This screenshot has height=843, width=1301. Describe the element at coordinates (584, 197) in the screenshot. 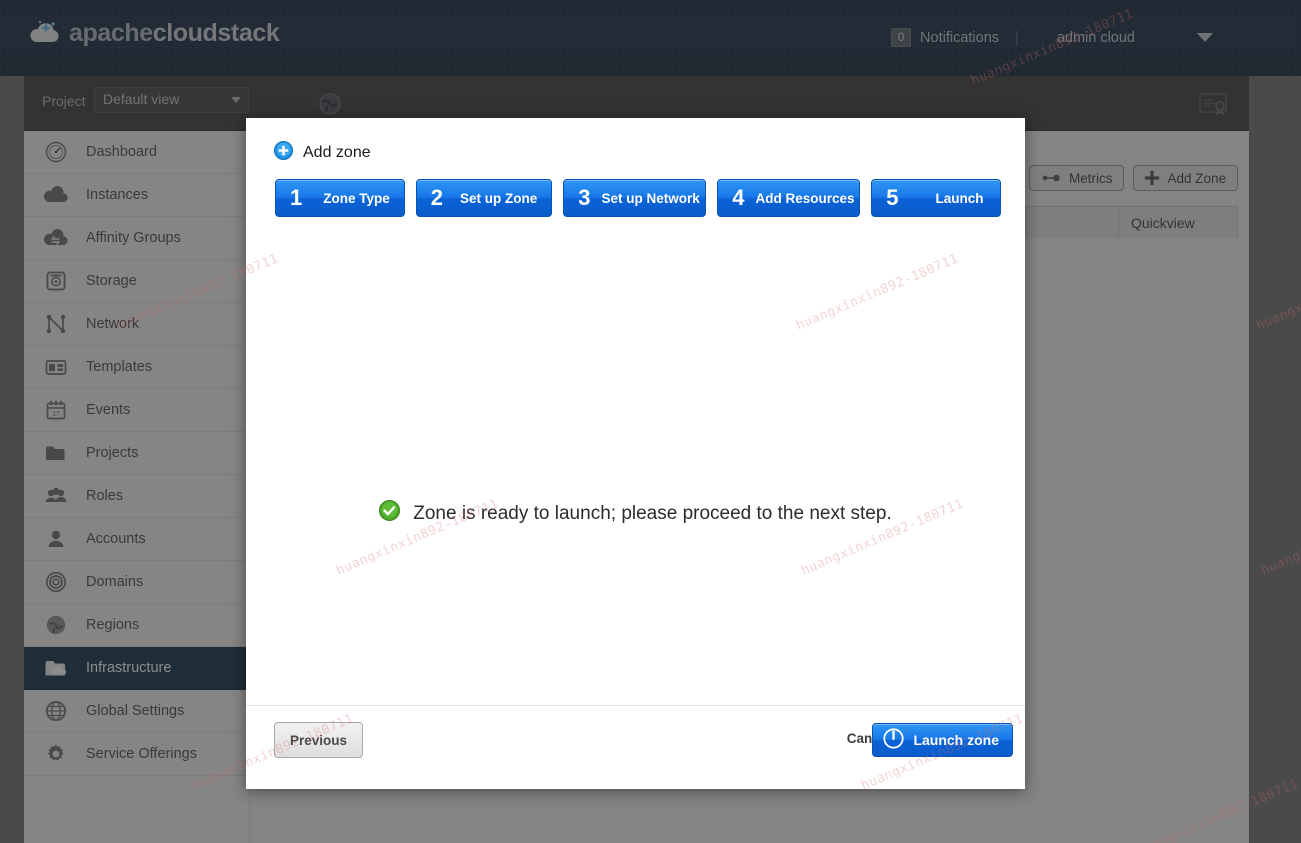

I see `step-number: 3` at that location.